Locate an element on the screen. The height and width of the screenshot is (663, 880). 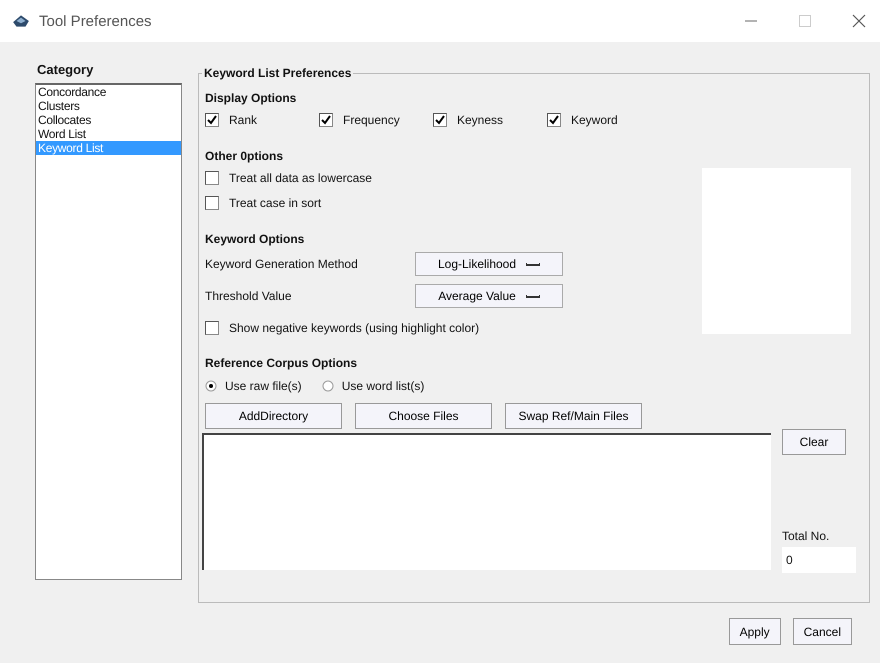
field-label: Threshold Value is located at coordinates (248, 296).